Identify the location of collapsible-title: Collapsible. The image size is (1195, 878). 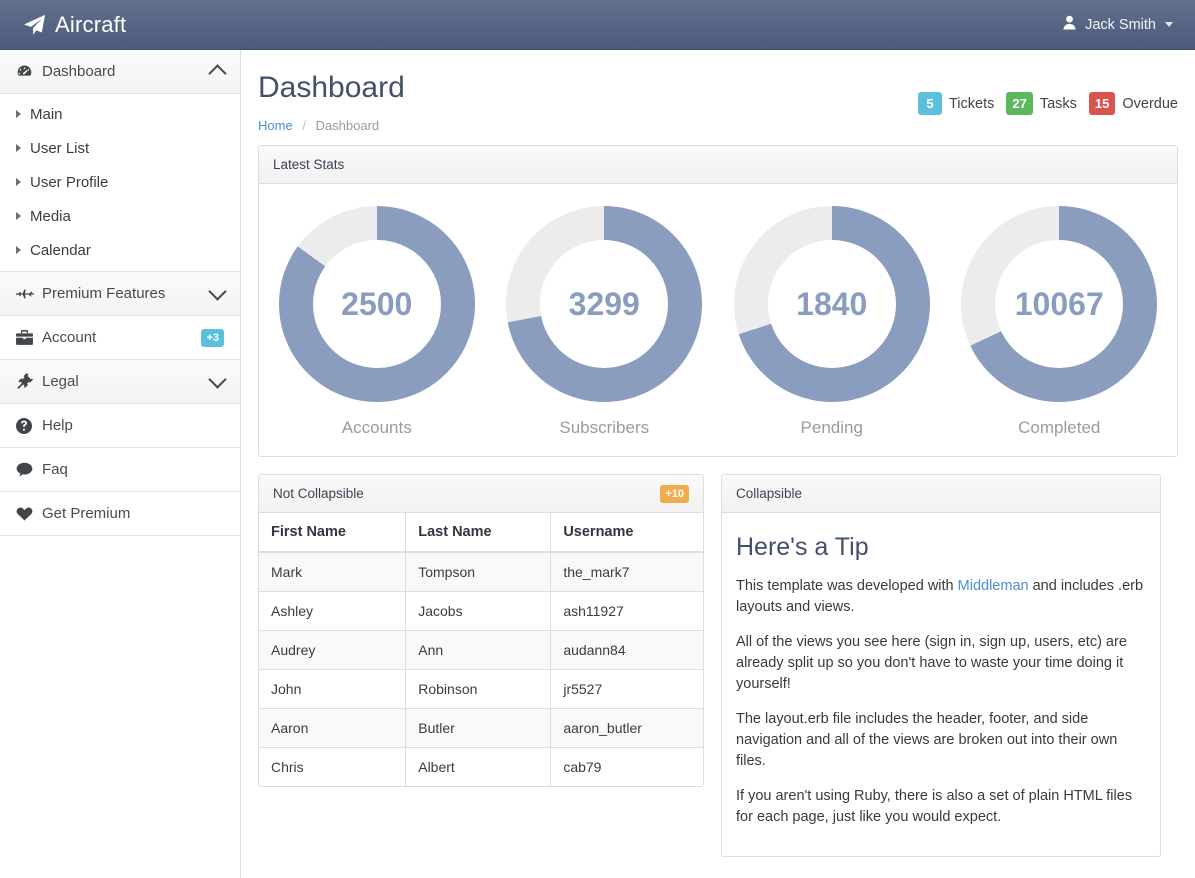
(769, 493).